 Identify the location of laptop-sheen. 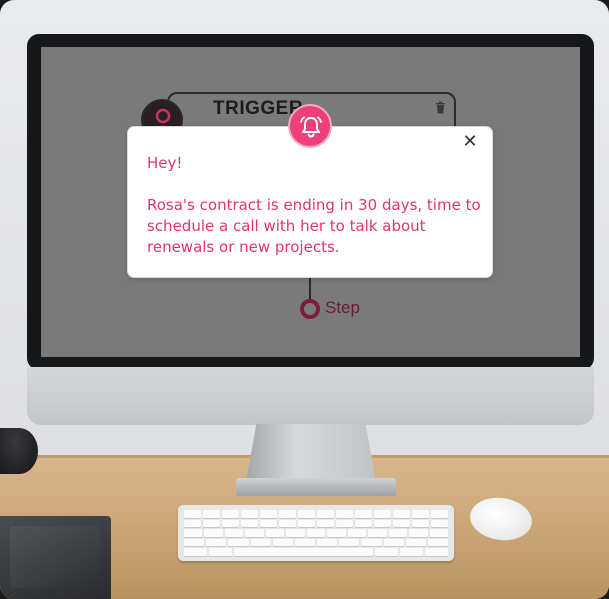
(55, 557).